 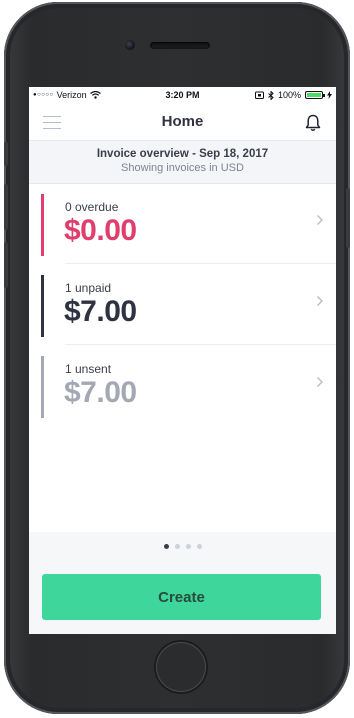 I want to click on page-title: Home, so click(x=182, y=121).